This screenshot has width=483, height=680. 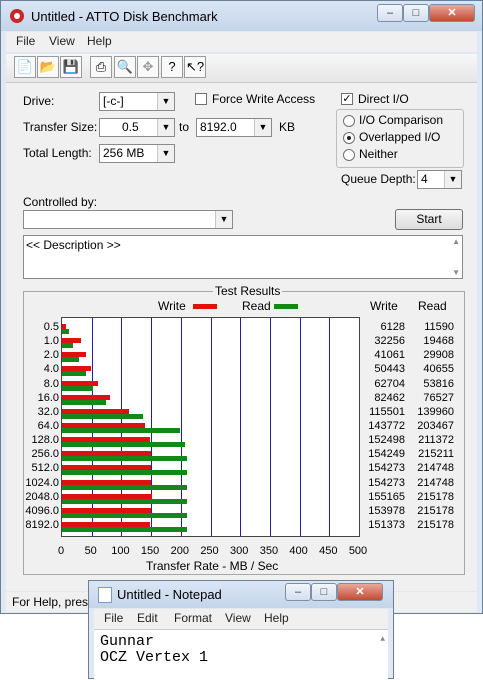 What do you see at coordinates (137, 101) in the screenshot?
I see `drive-select: [-c-] ▼` at bounding box center [137, 101].